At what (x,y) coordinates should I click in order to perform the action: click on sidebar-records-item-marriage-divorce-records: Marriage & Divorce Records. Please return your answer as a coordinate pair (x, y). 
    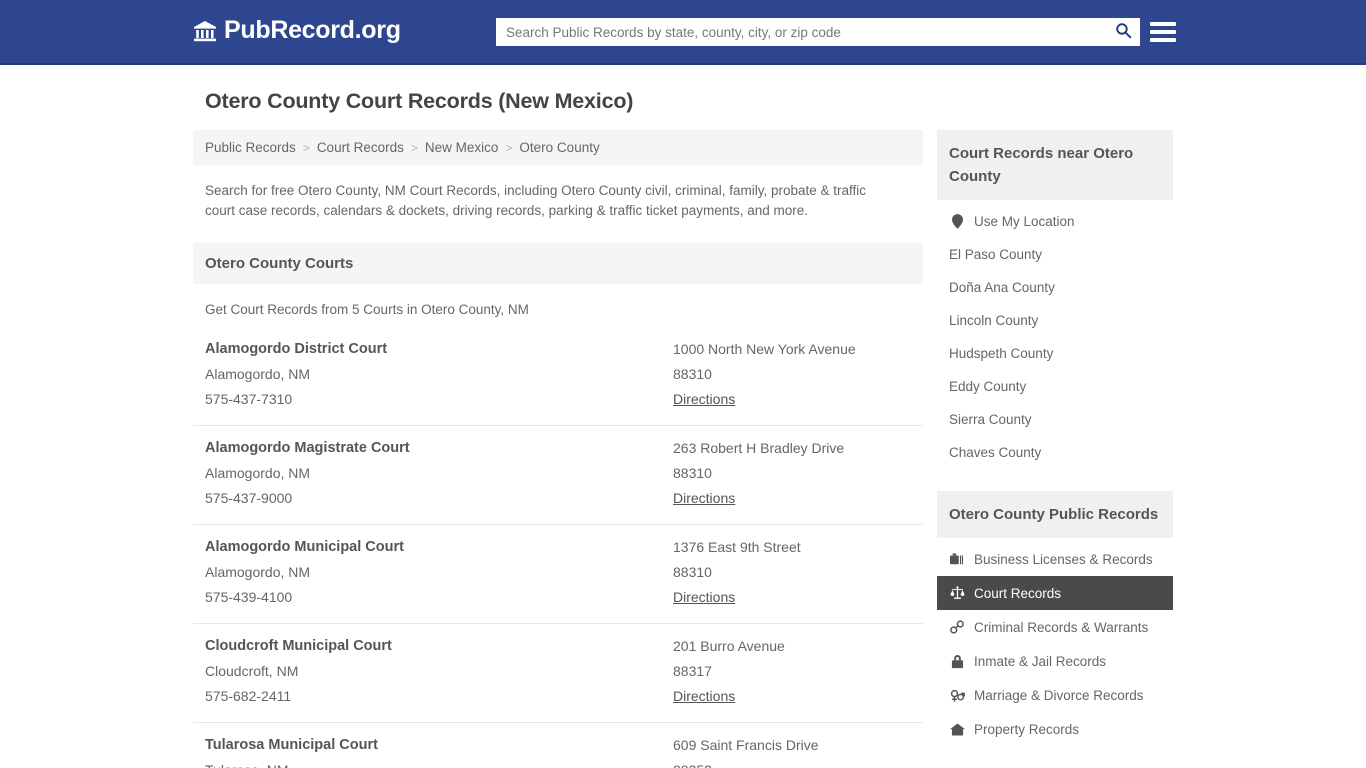
    Looking at the image, I should click on (1055, 695).